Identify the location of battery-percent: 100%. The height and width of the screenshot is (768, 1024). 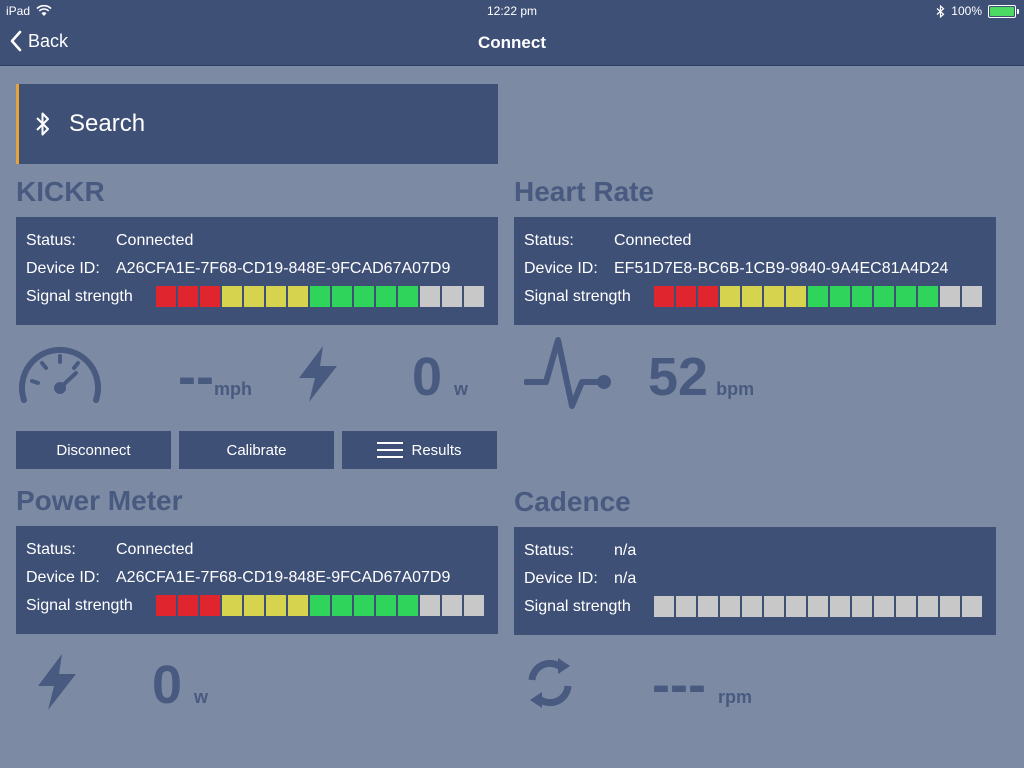
(966, 11).